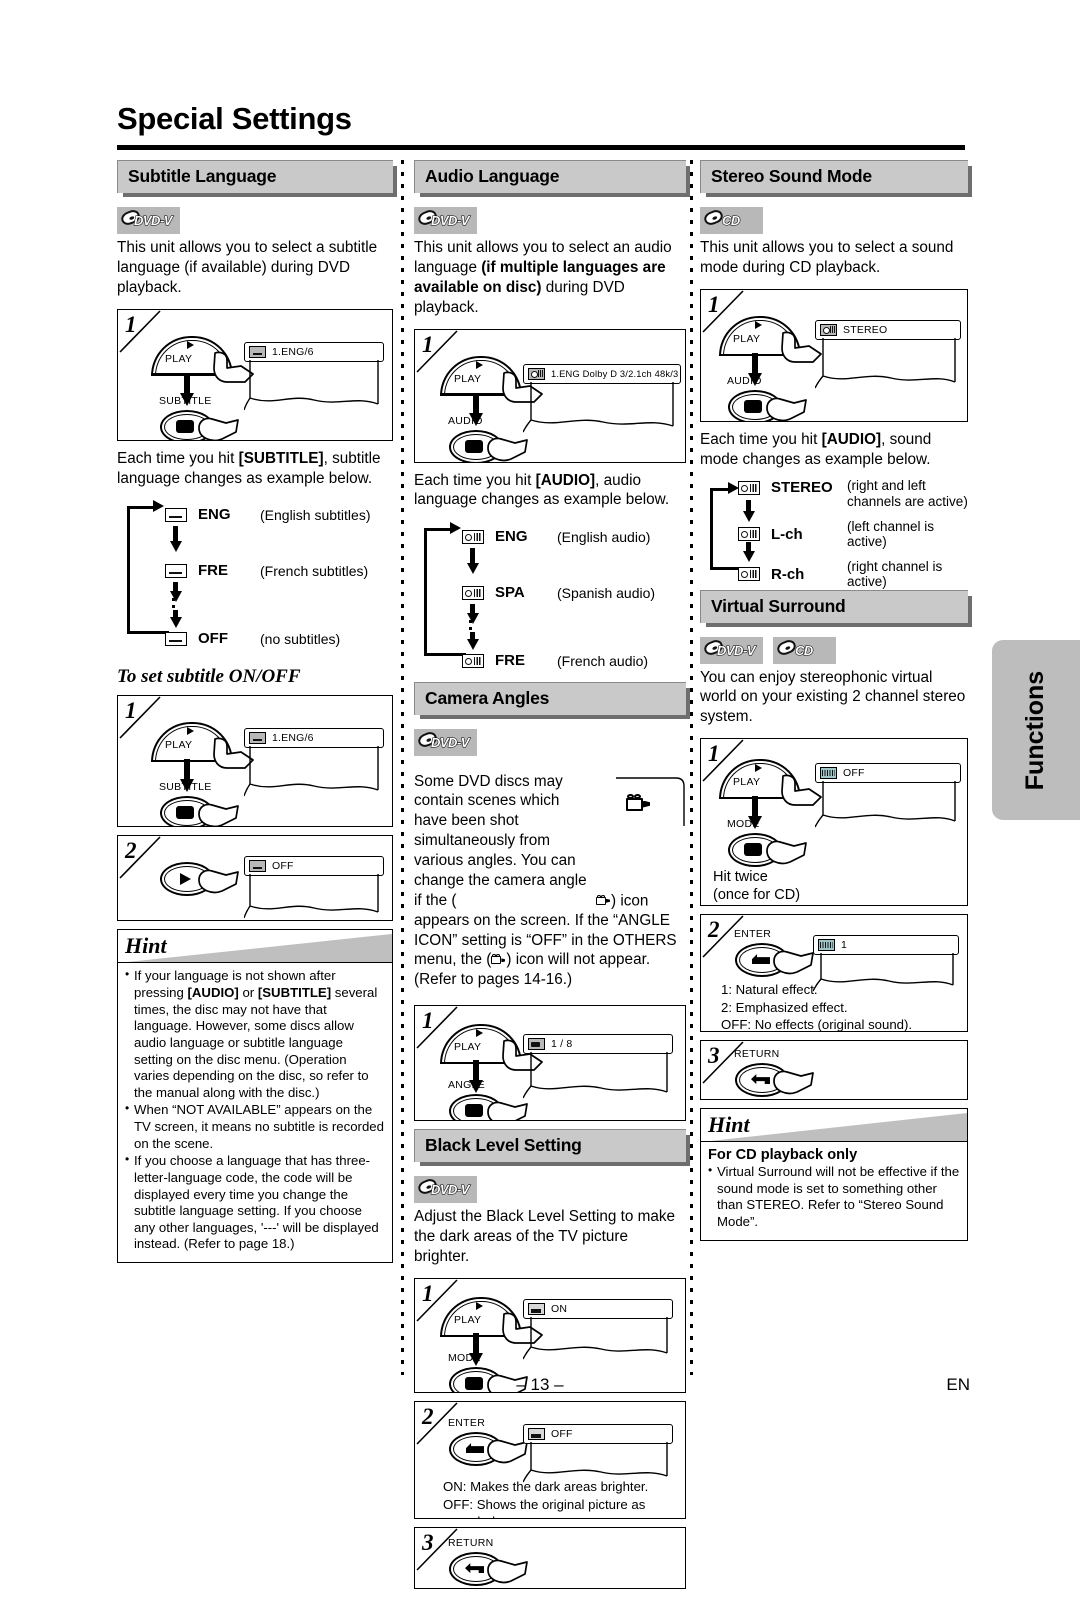 Image resolution: width=1080 pixels, height=1597 pixels. What do you see at coordinates (757, 886) in the screenshot?
I see `virtual-hit-twice-note: Hit twice (once for CD)` at bounding box center [757, 886].